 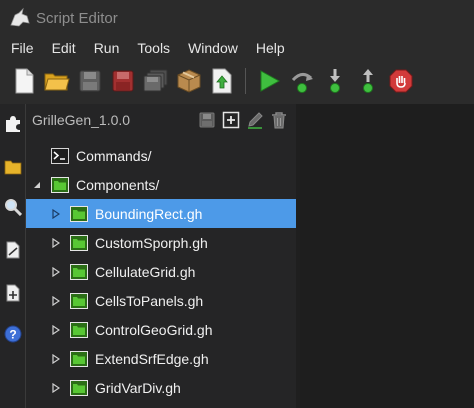 I want to click on menu-help: Help, so click(x=270, y=48).